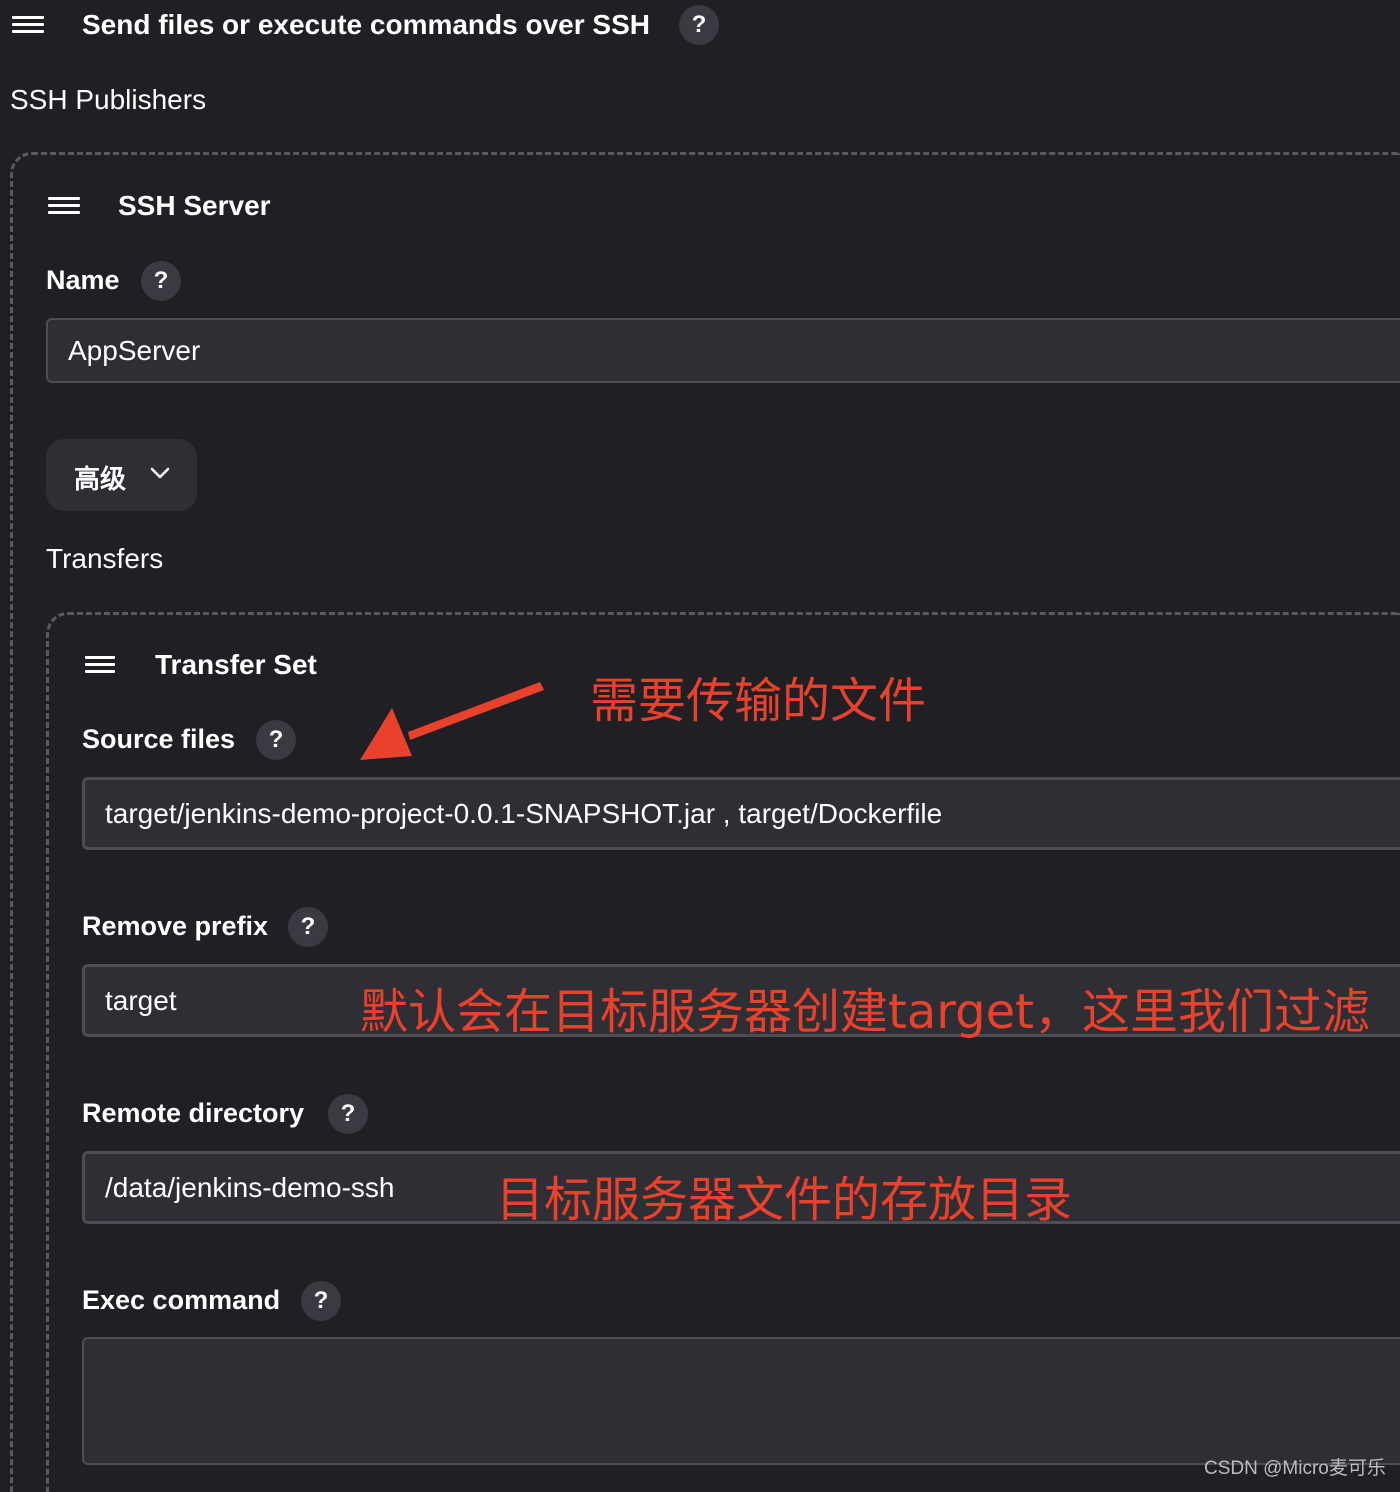  Describe the element at coordinates (160, 473) in the screenshot. I see `chevron-down-icon` at that location.